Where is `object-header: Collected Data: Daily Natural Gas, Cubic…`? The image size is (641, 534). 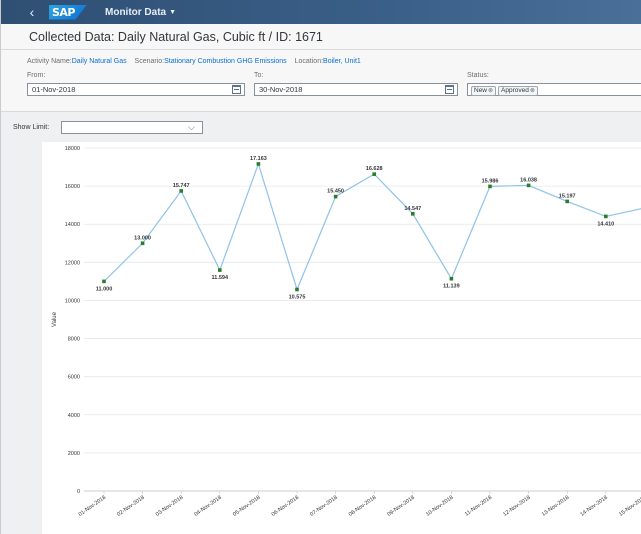
object-header: Collected Data: Daily Natural Gas, Cubic… is located at coordinates (321, 37).